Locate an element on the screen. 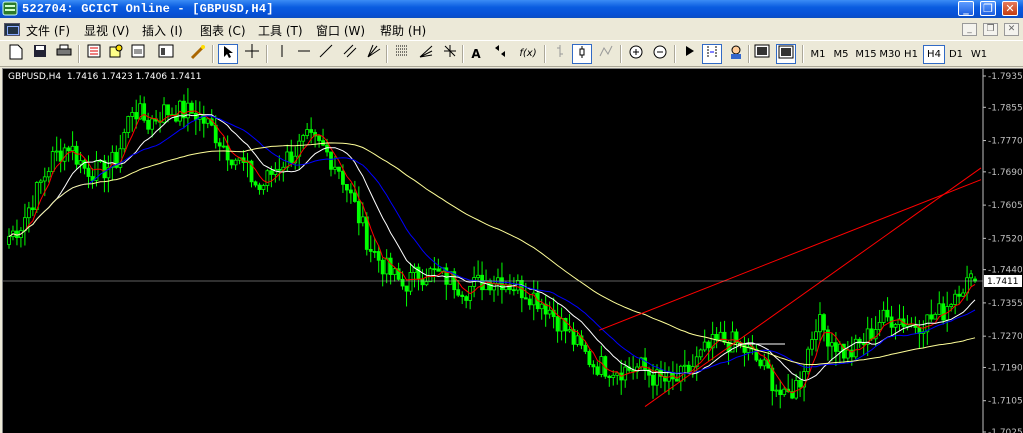 This screenshot has width=1023, height=433. channel-icon is located at coordinates (350, 54).